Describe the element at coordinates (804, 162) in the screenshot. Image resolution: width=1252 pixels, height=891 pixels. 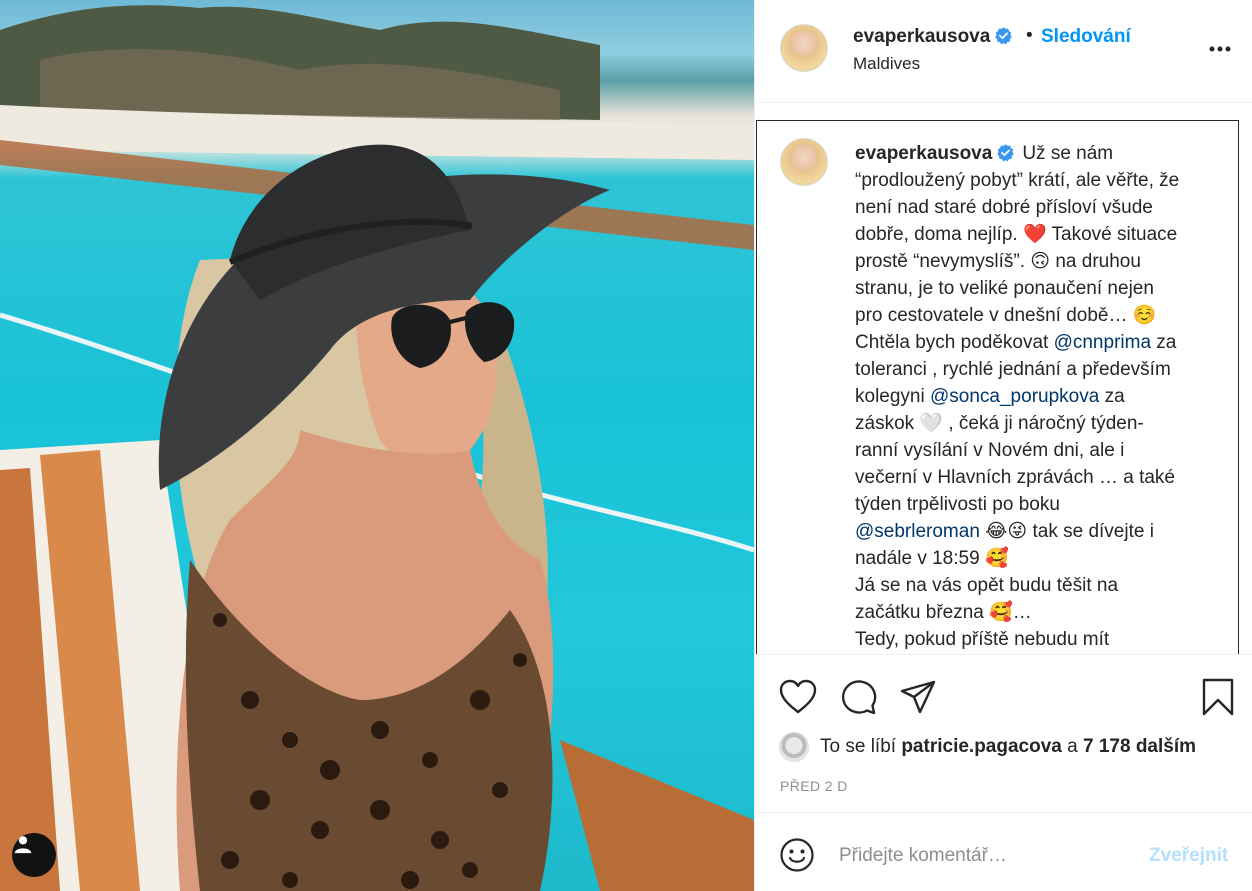
I see `caption-author-avatar` at that location.